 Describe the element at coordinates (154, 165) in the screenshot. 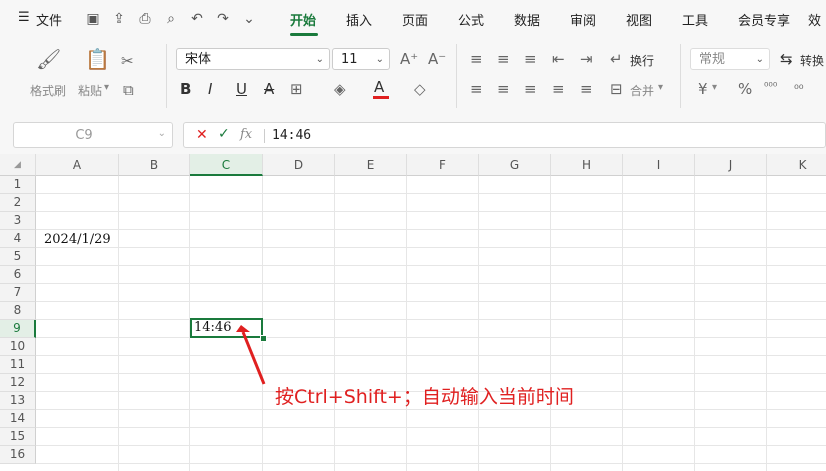

I see `column-header-b: B` at that location.